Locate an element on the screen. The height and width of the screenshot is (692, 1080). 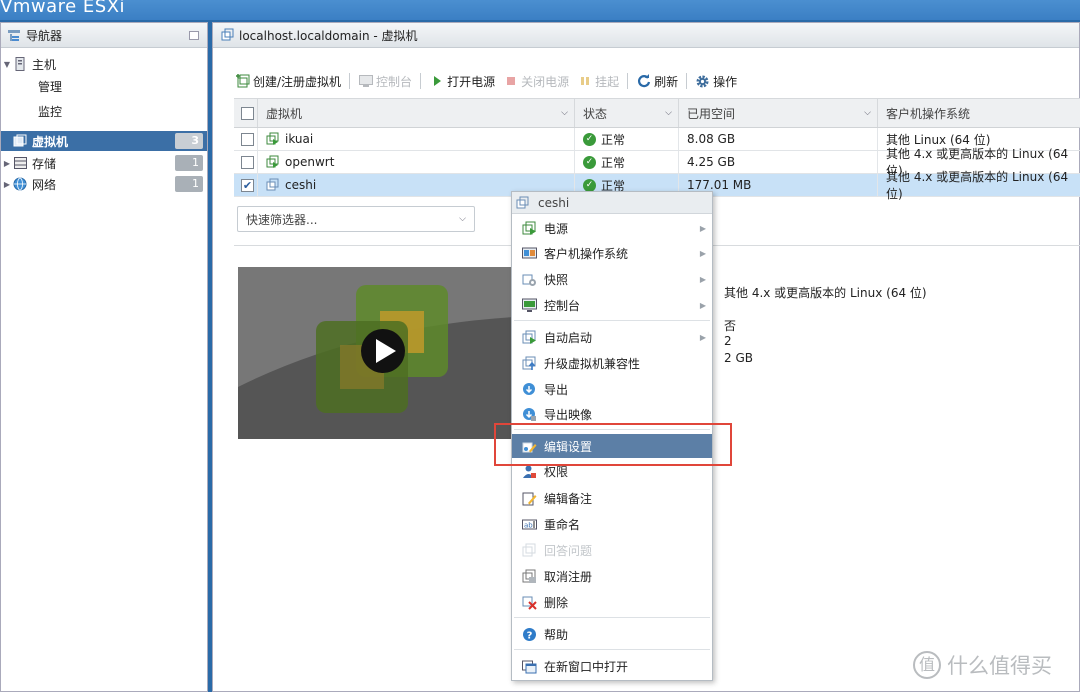
context-menu-title: ceshi is located at coordinates (612, 203).